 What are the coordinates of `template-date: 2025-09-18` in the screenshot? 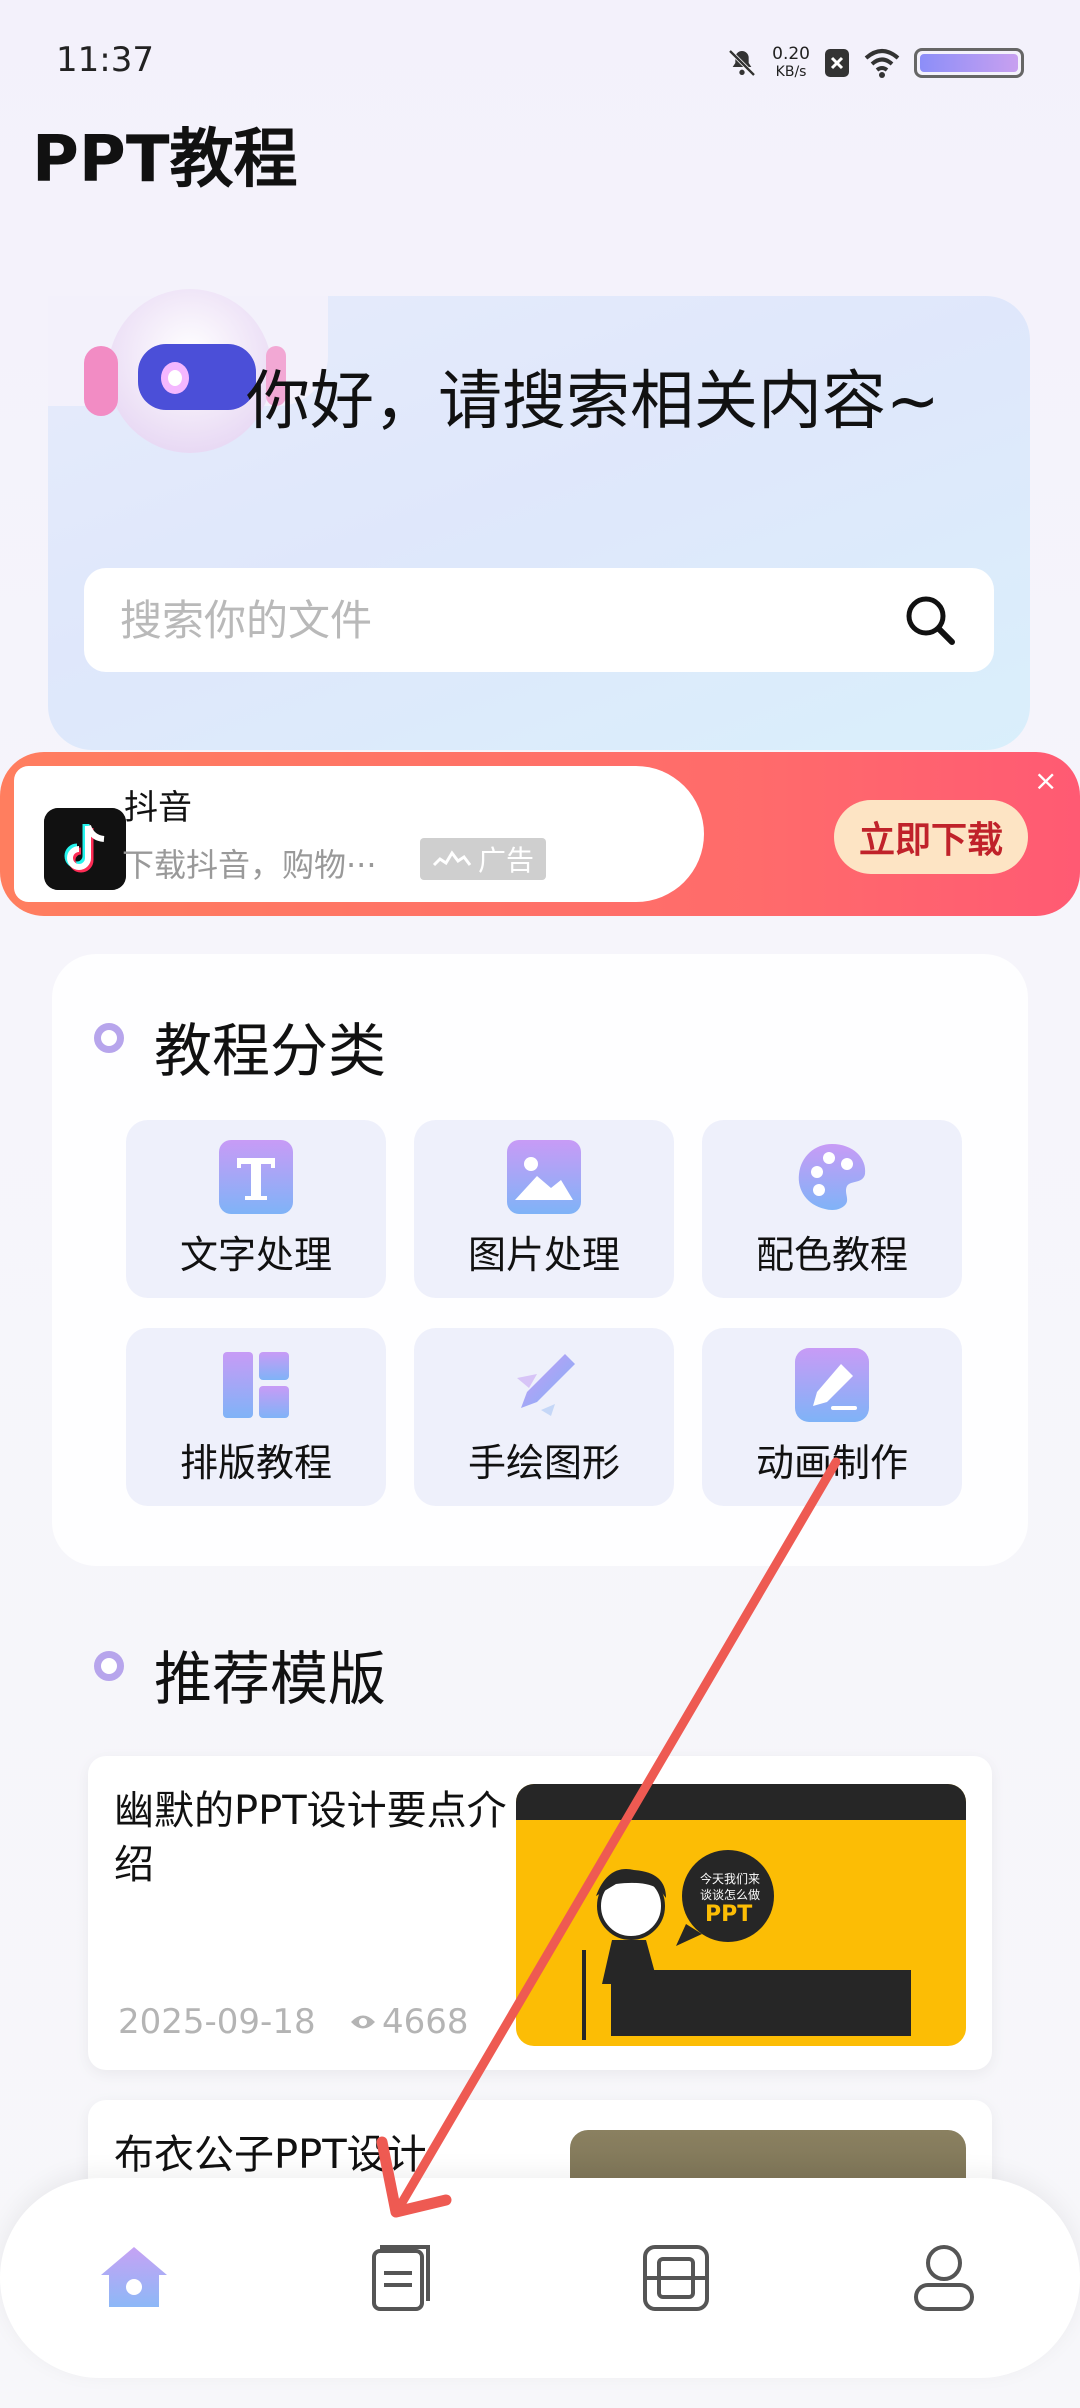 It's located at (217, 2022).